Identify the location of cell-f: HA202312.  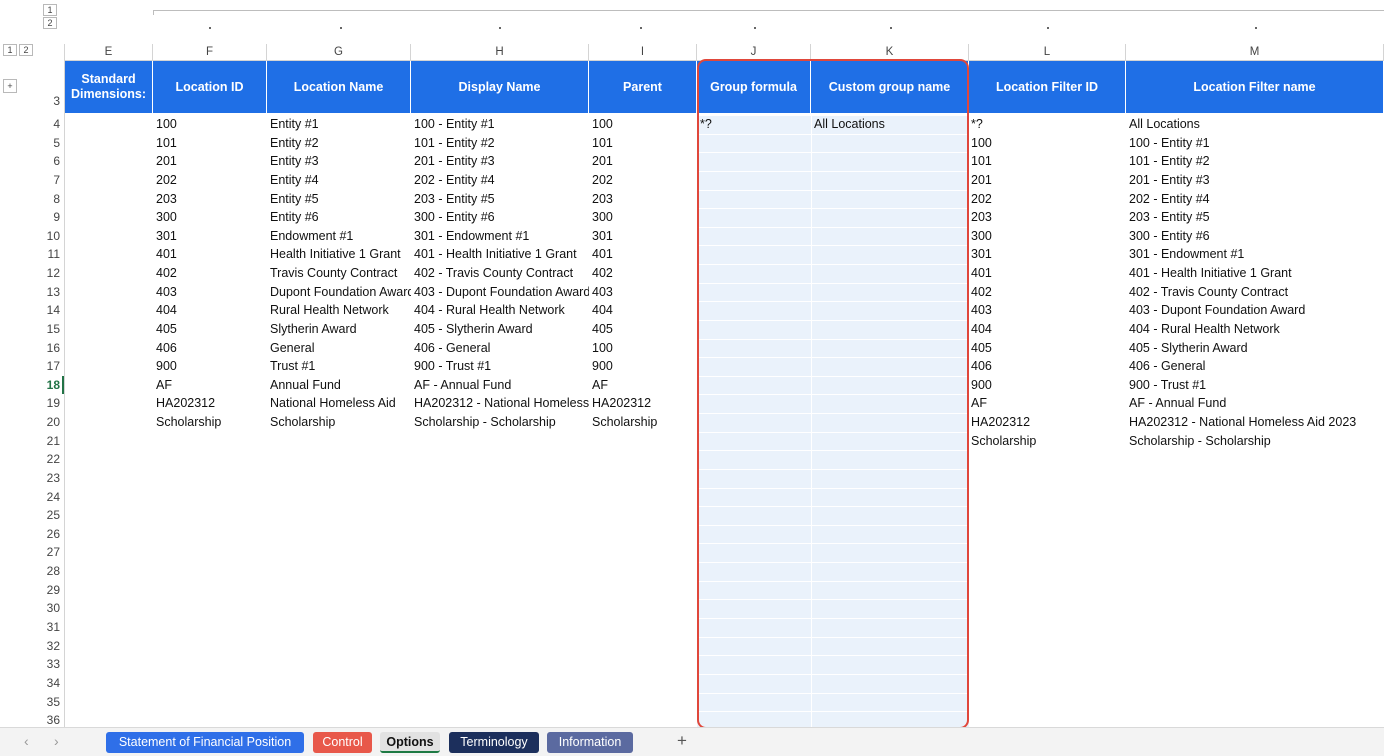
(211, 403).